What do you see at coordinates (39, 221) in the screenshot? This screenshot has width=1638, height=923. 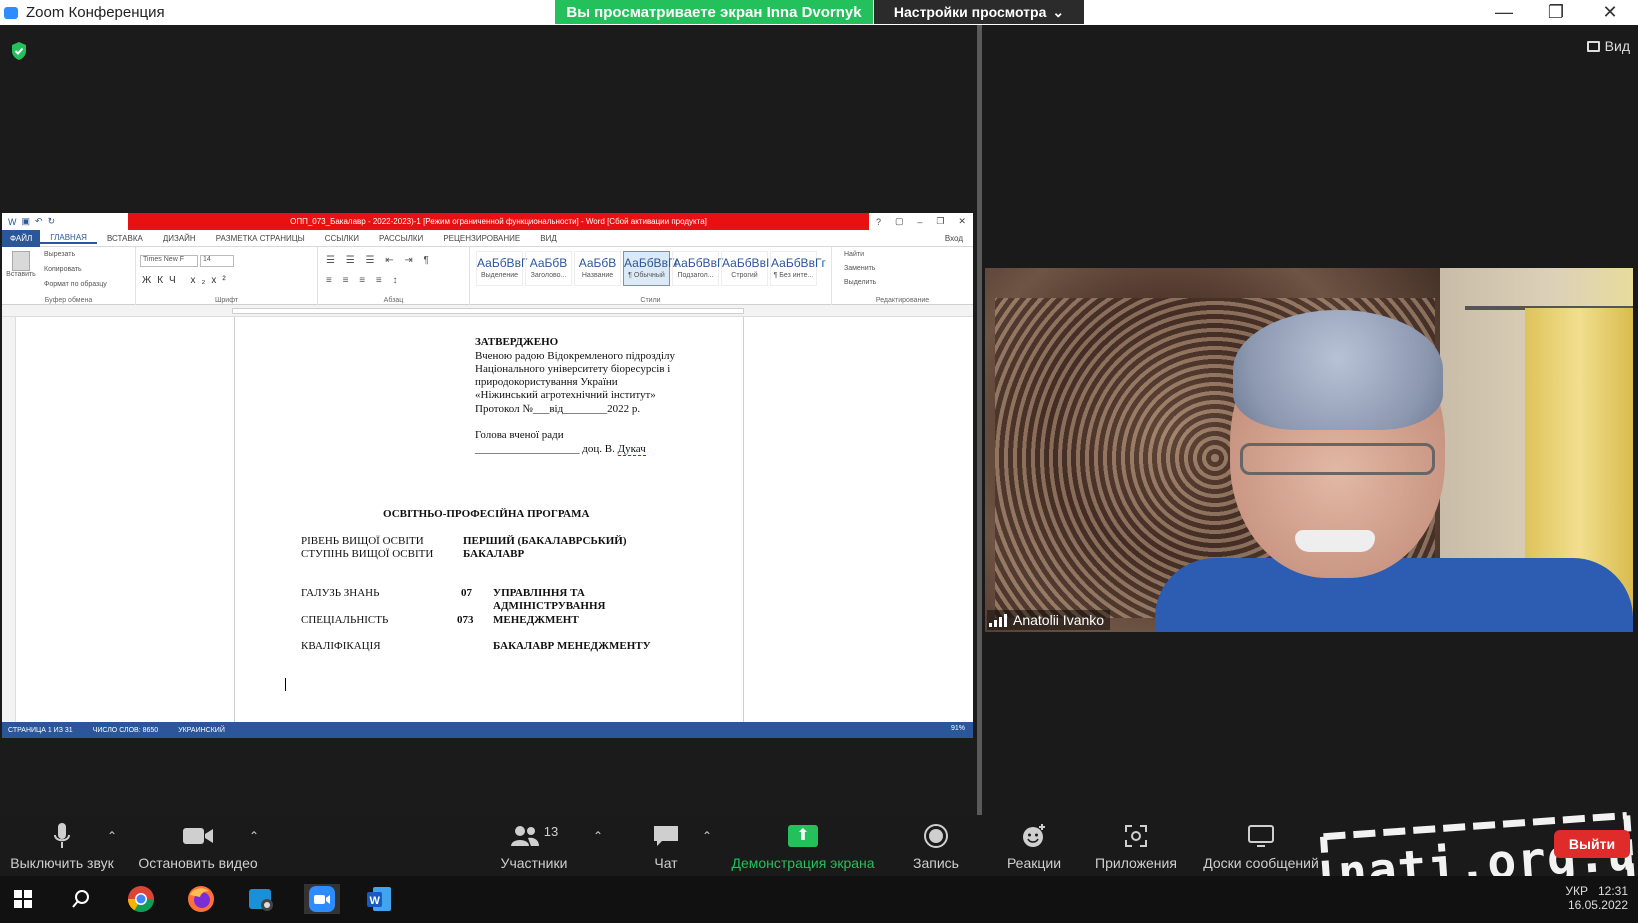 I see `undo-icon: ↶` at bounding box center [39, 221].